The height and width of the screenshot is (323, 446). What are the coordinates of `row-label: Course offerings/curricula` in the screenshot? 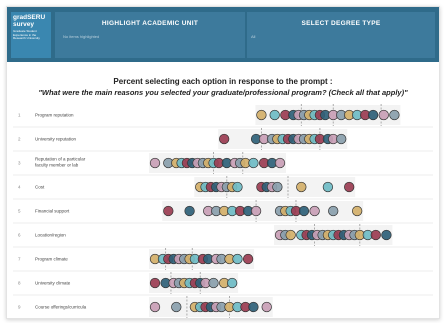 It's located at (61, 307).